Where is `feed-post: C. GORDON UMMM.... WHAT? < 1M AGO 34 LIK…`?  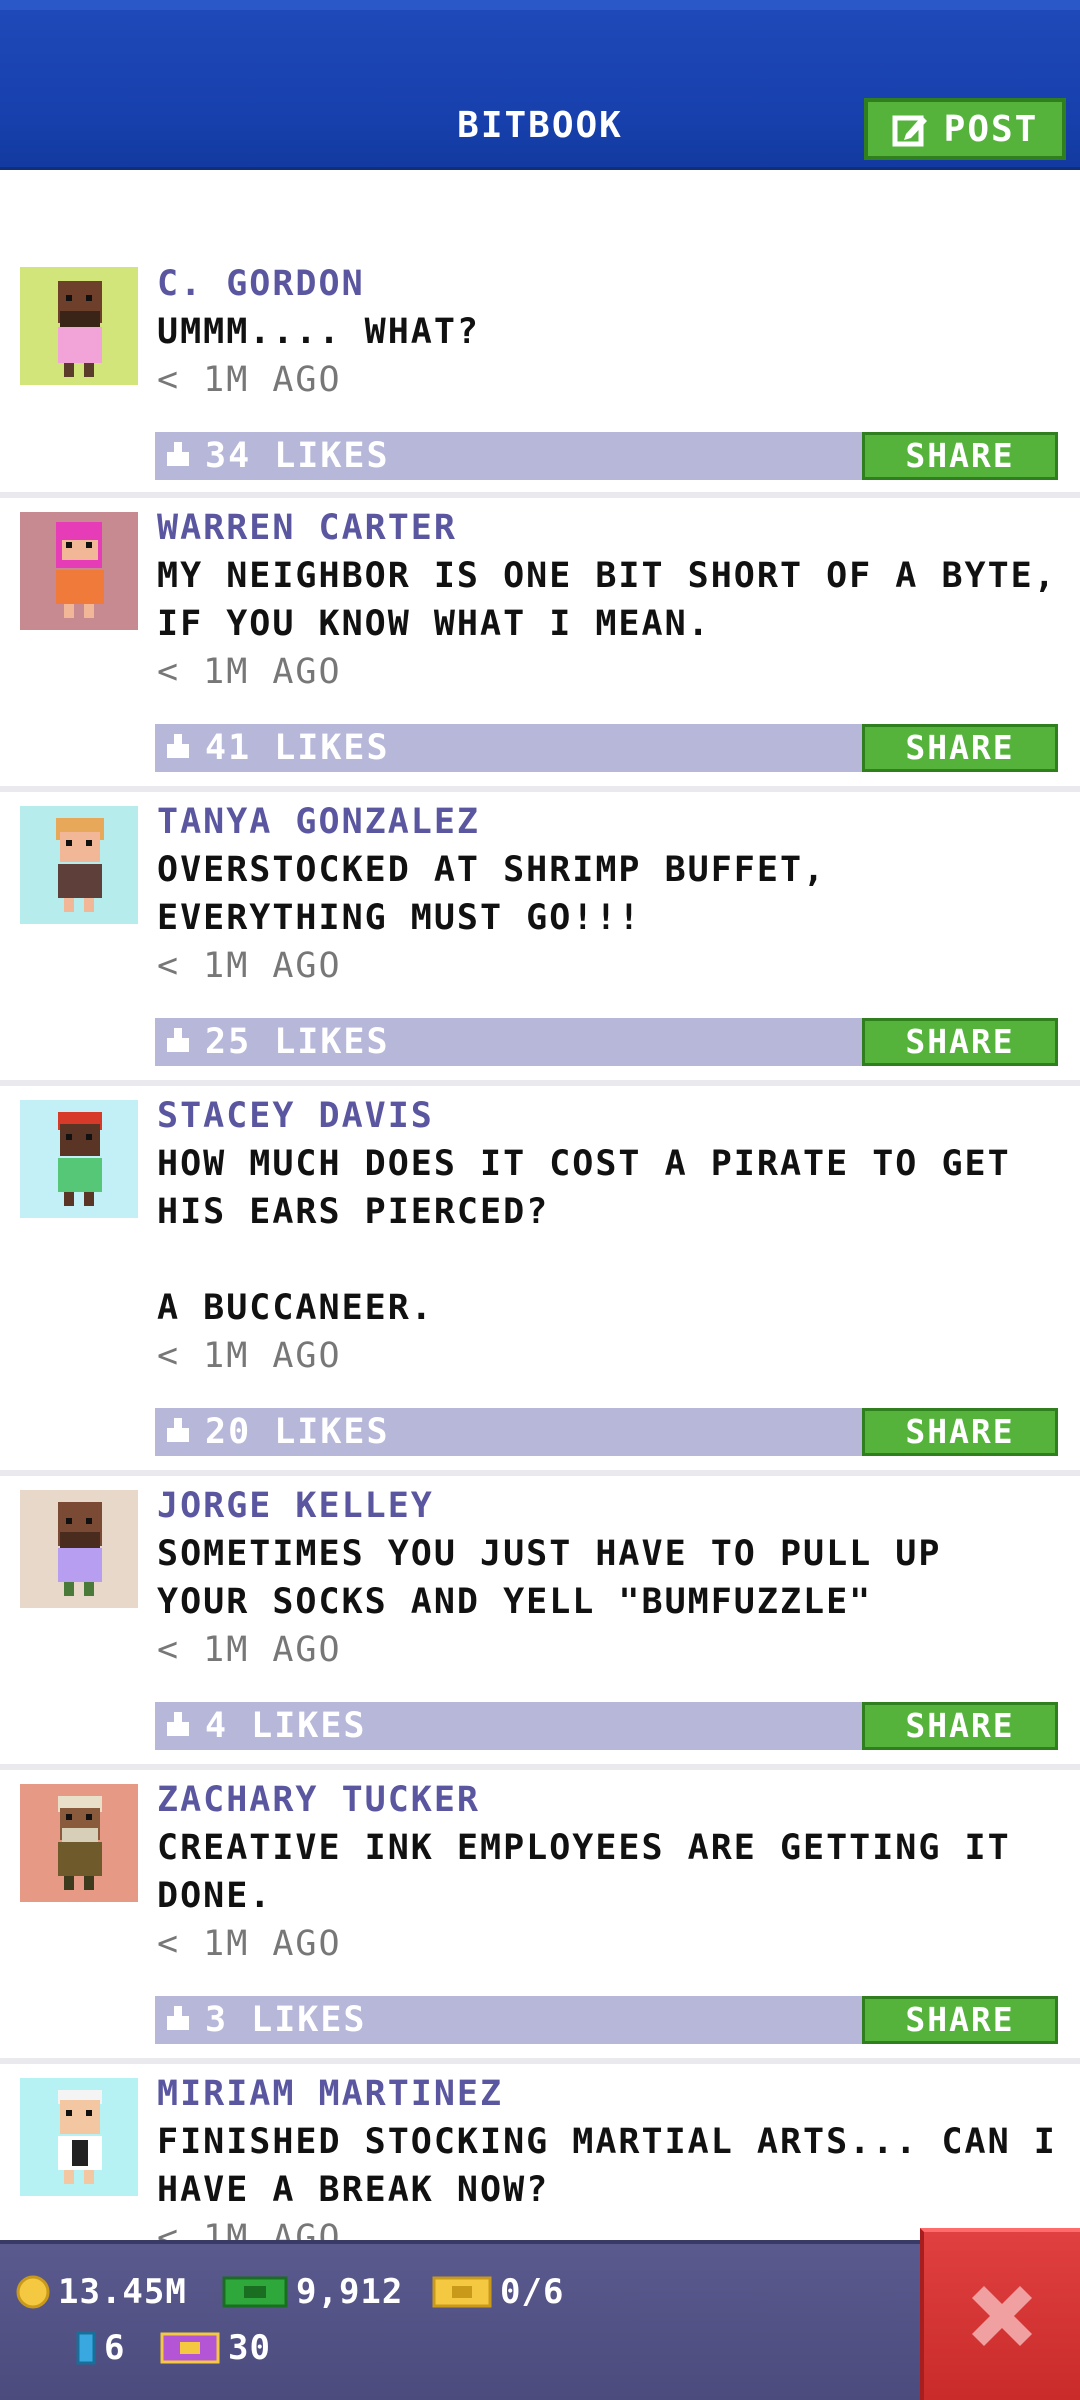
feed-post: C. GORDON UMMM.... WHAT? < 1M AGO 34 LIK… is located at coordinates (540, 379).